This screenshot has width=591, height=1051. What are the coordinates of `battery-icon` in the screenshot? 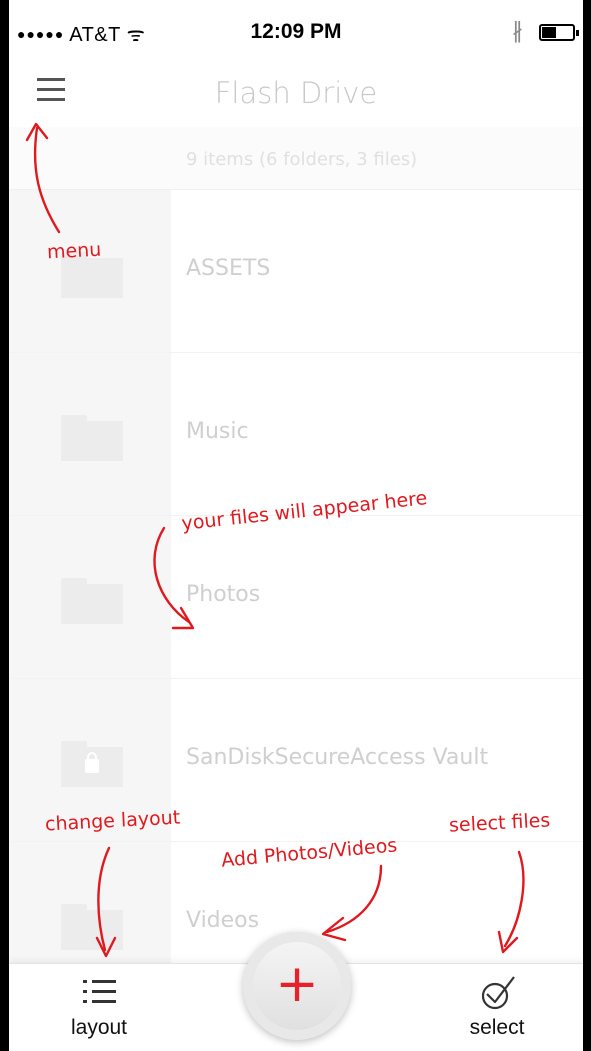 It's located at (559, 32).